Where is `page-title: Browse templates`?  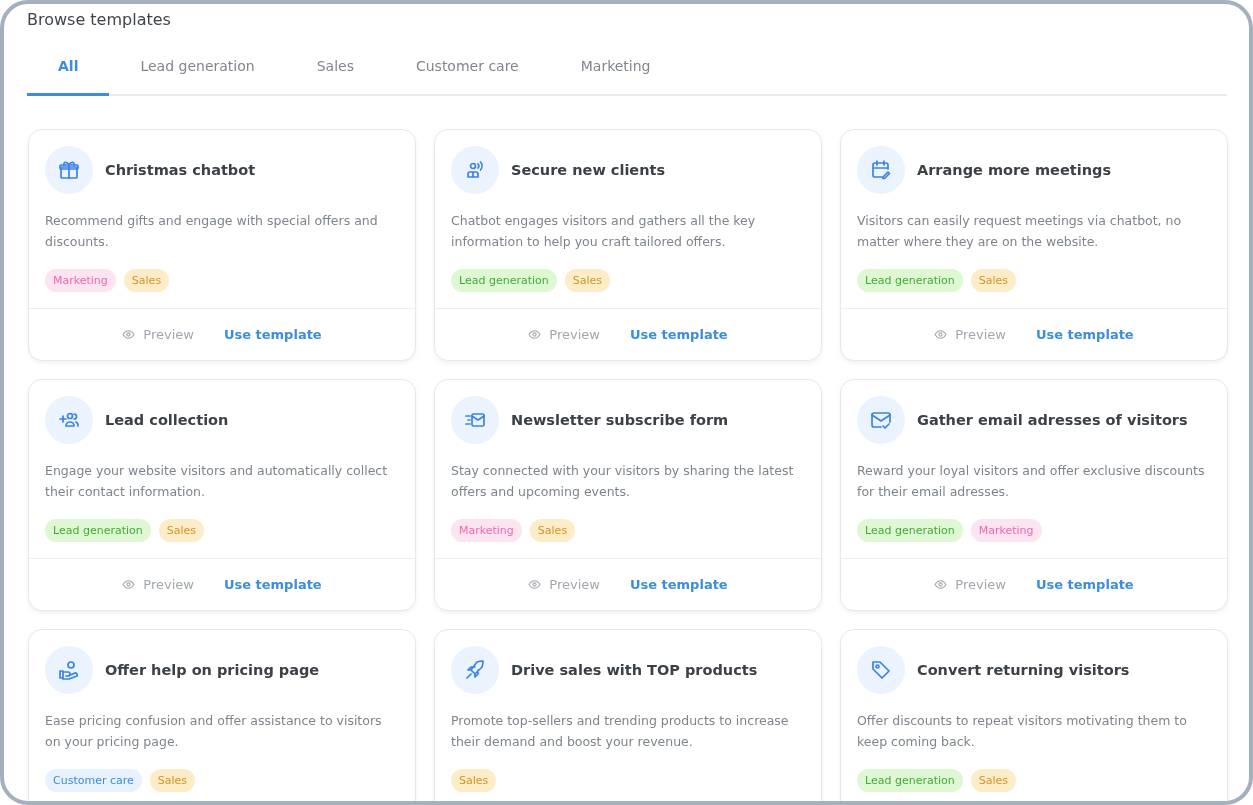
page-title: Browse templates is located at coordinates (99, 20).